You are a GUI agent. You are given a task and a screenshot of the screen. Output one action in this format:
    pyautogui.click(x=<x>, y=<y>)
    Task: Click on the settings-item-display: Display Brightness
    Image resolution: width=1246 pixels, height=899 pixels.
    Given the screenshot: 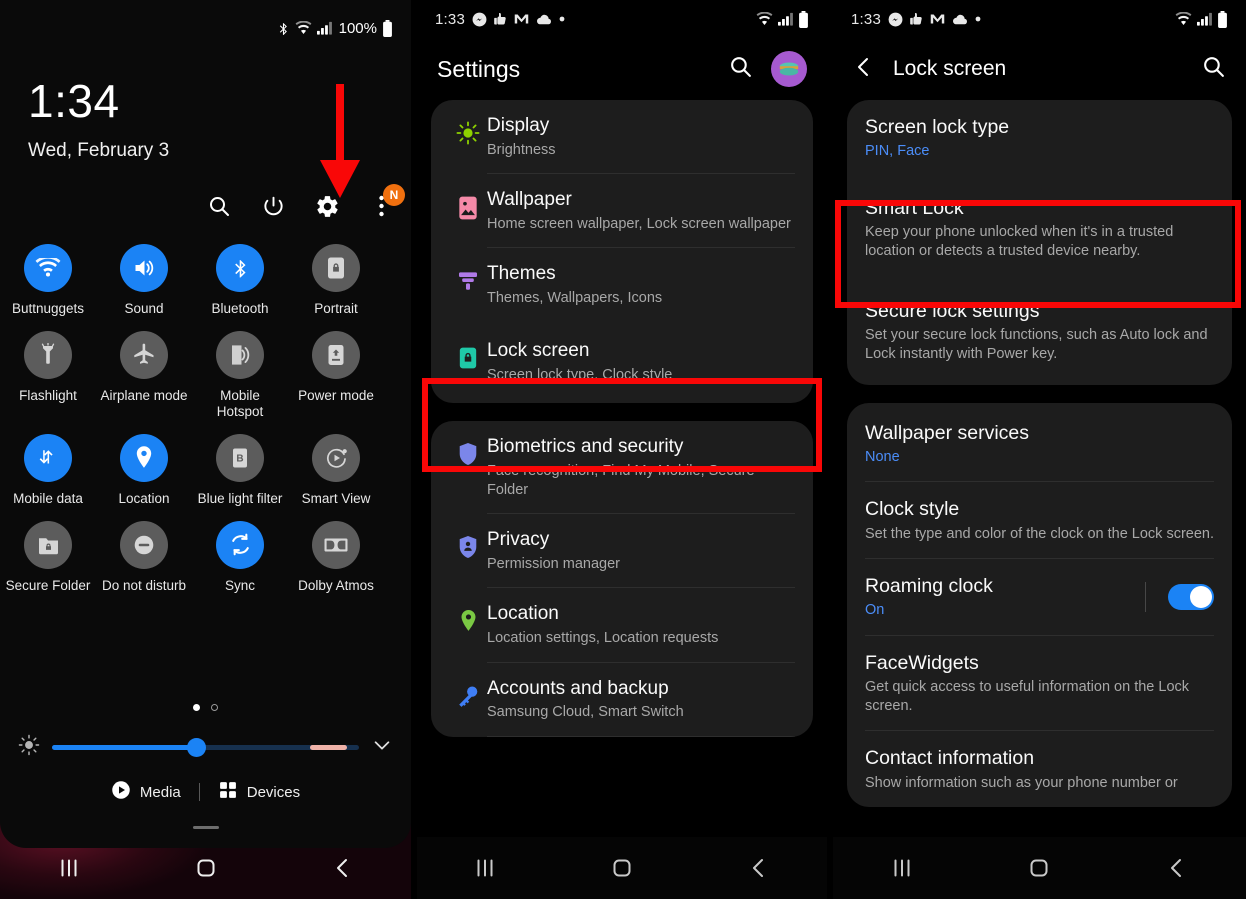 What is the action you would take?
    pyautogui.click(x=622, y=136)
    